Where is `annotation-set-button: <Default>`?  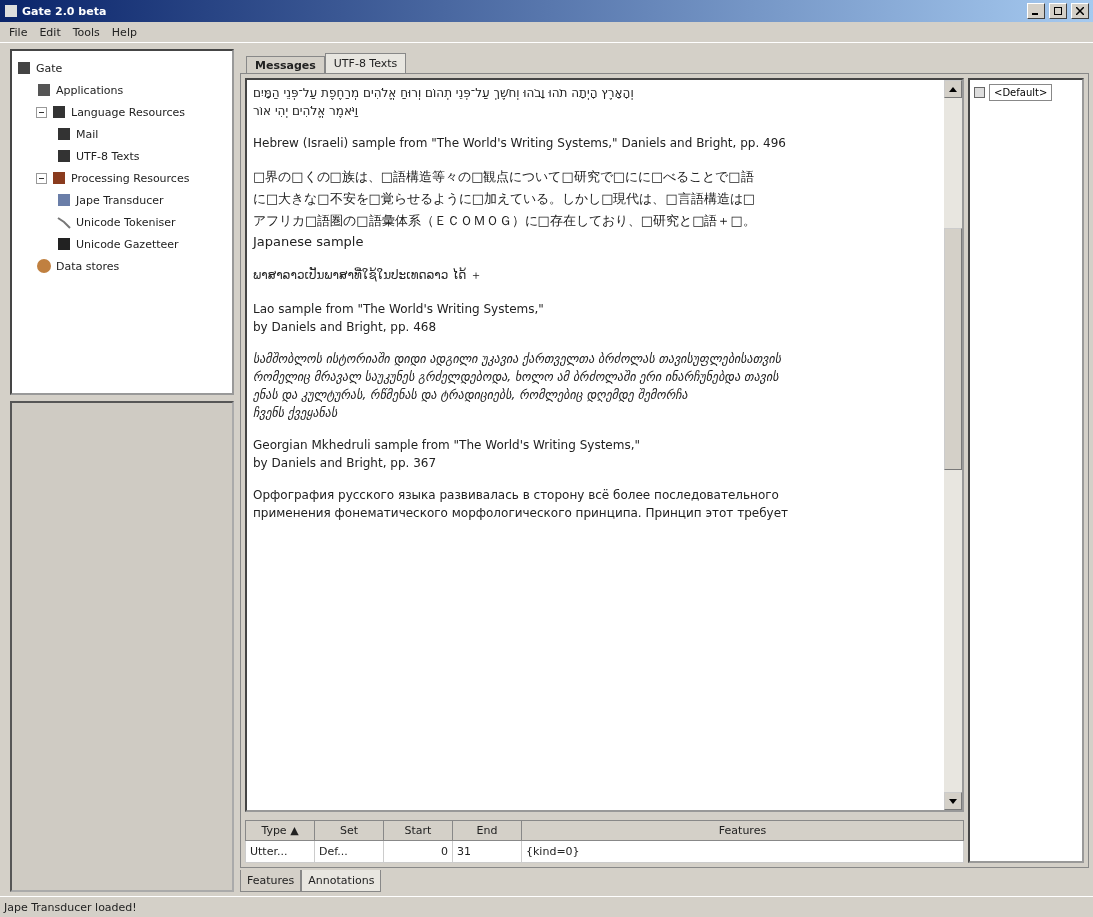
annotation-set-button: <Default> is located at coordinates (1021, 92).